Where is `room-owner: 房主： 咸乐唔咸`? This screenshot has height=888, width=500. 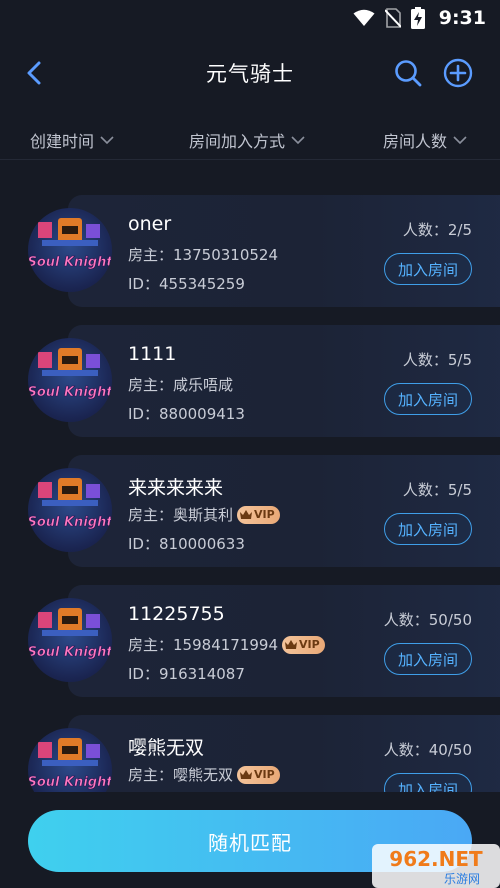 room-owner: 房主： 咸乐唔咸 is located at coordinates (180, 384).